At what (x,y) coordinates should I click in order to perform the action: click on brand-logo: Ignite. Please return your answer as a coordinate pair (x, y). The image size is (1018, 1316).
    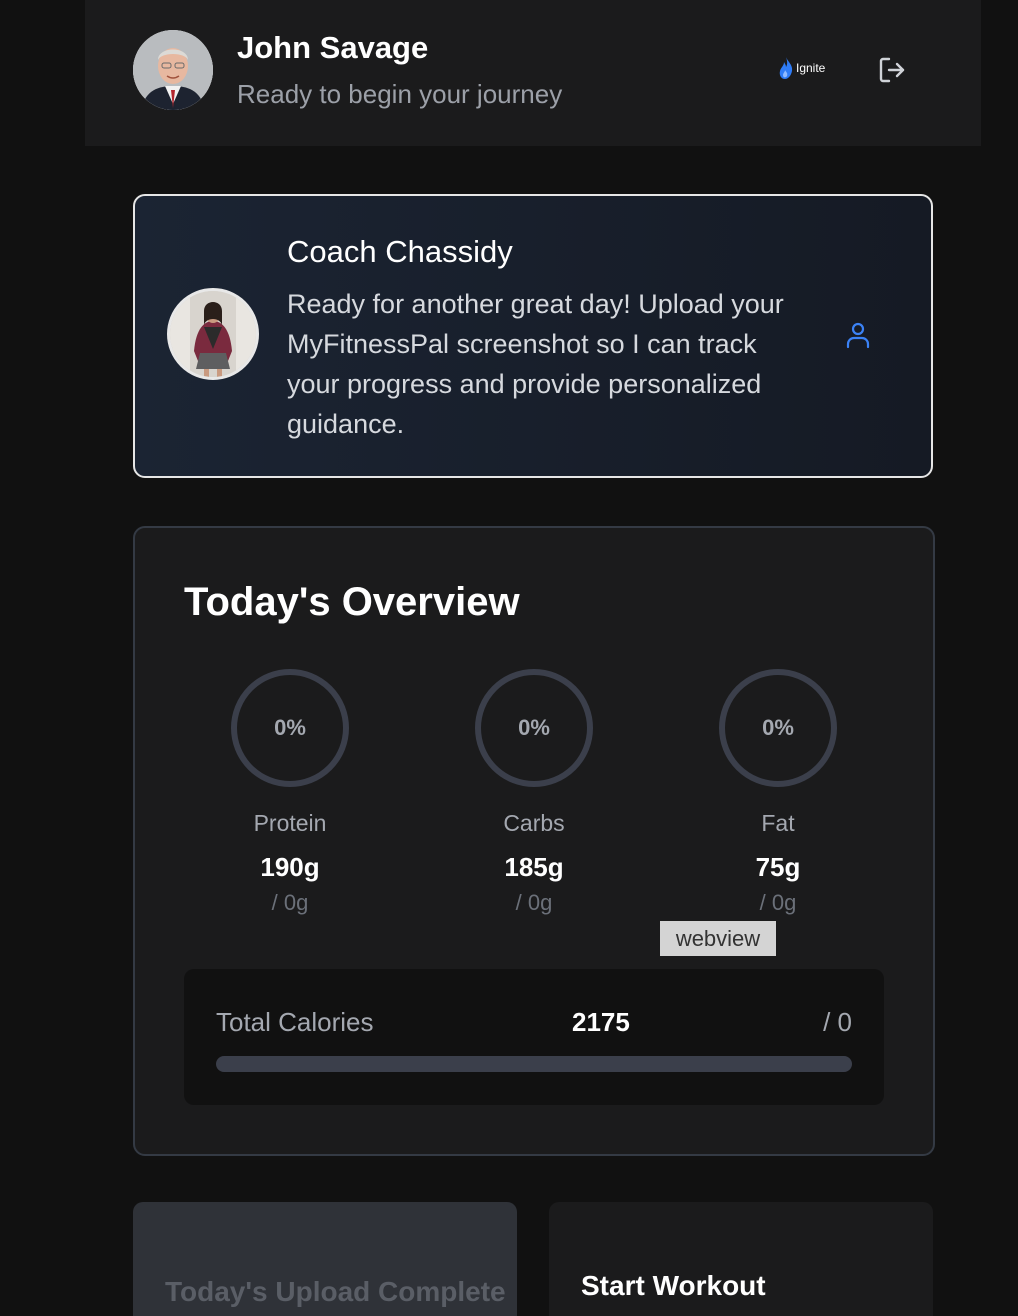
    Looking at the image, I should click on (802, 68).